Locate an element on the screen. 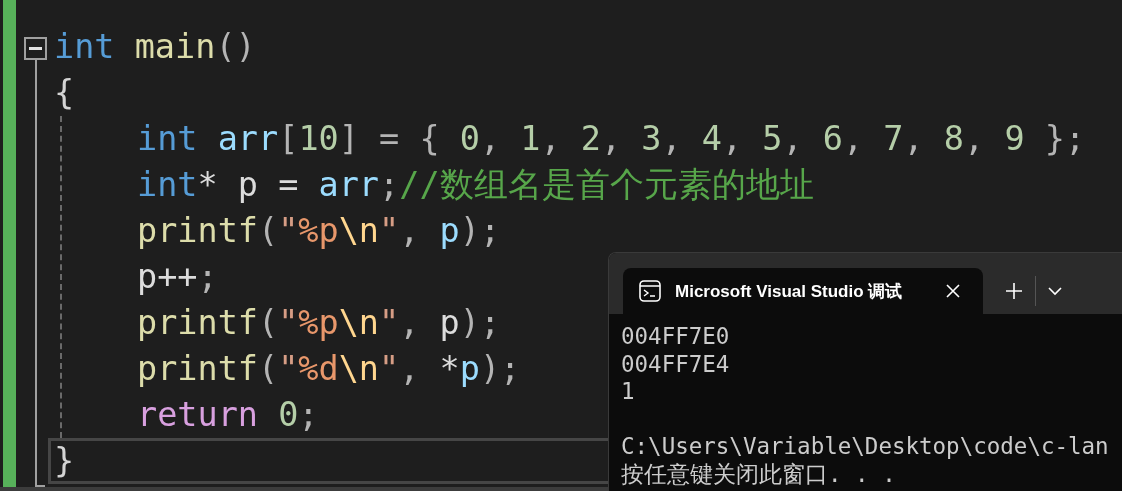  terminal-tab: Microsoft Visual Studio 调试 is located at coordinates (803, 291).